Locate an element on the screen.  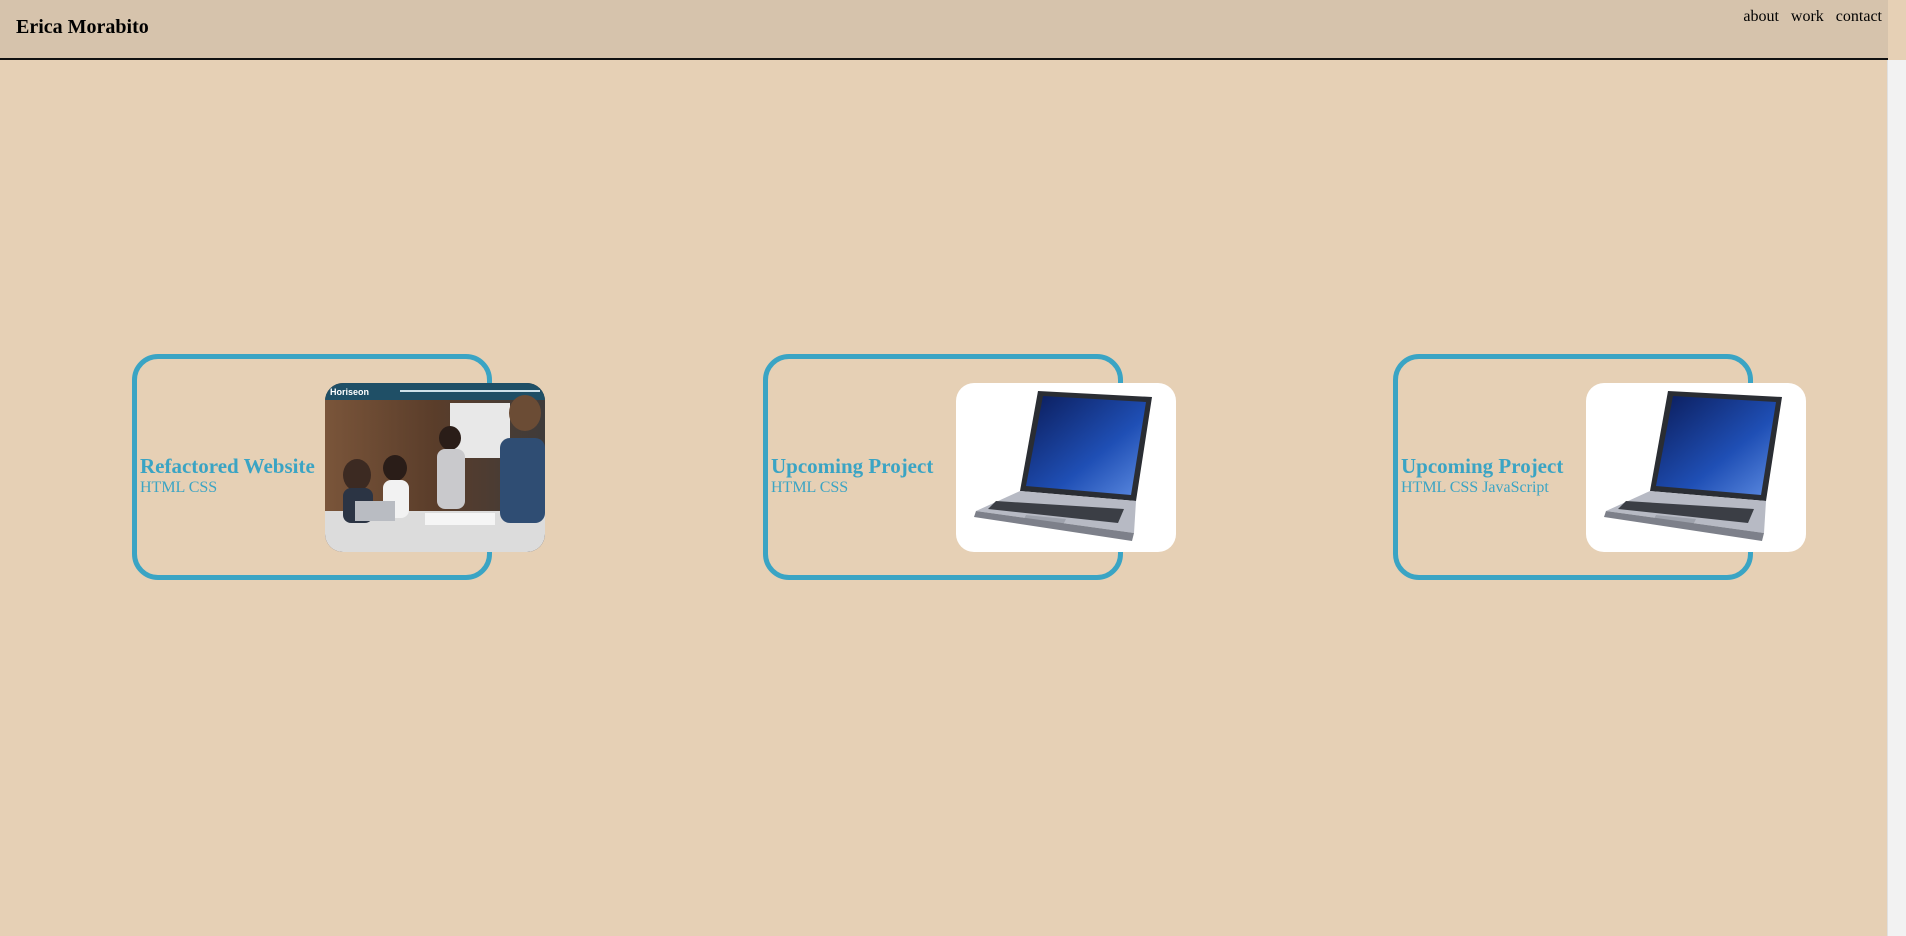
horiseon-screenshot-image: Horiseon is located at coordinates (435, 467).